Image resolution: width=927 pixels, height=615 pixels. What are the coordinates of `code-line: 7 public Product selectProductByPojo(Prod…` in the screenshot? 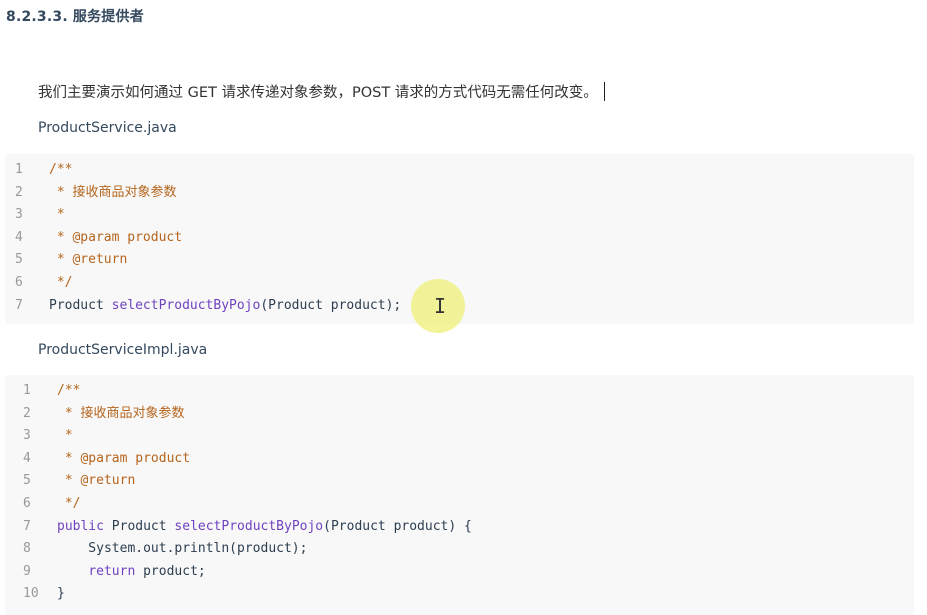 It's located at (455, 527).